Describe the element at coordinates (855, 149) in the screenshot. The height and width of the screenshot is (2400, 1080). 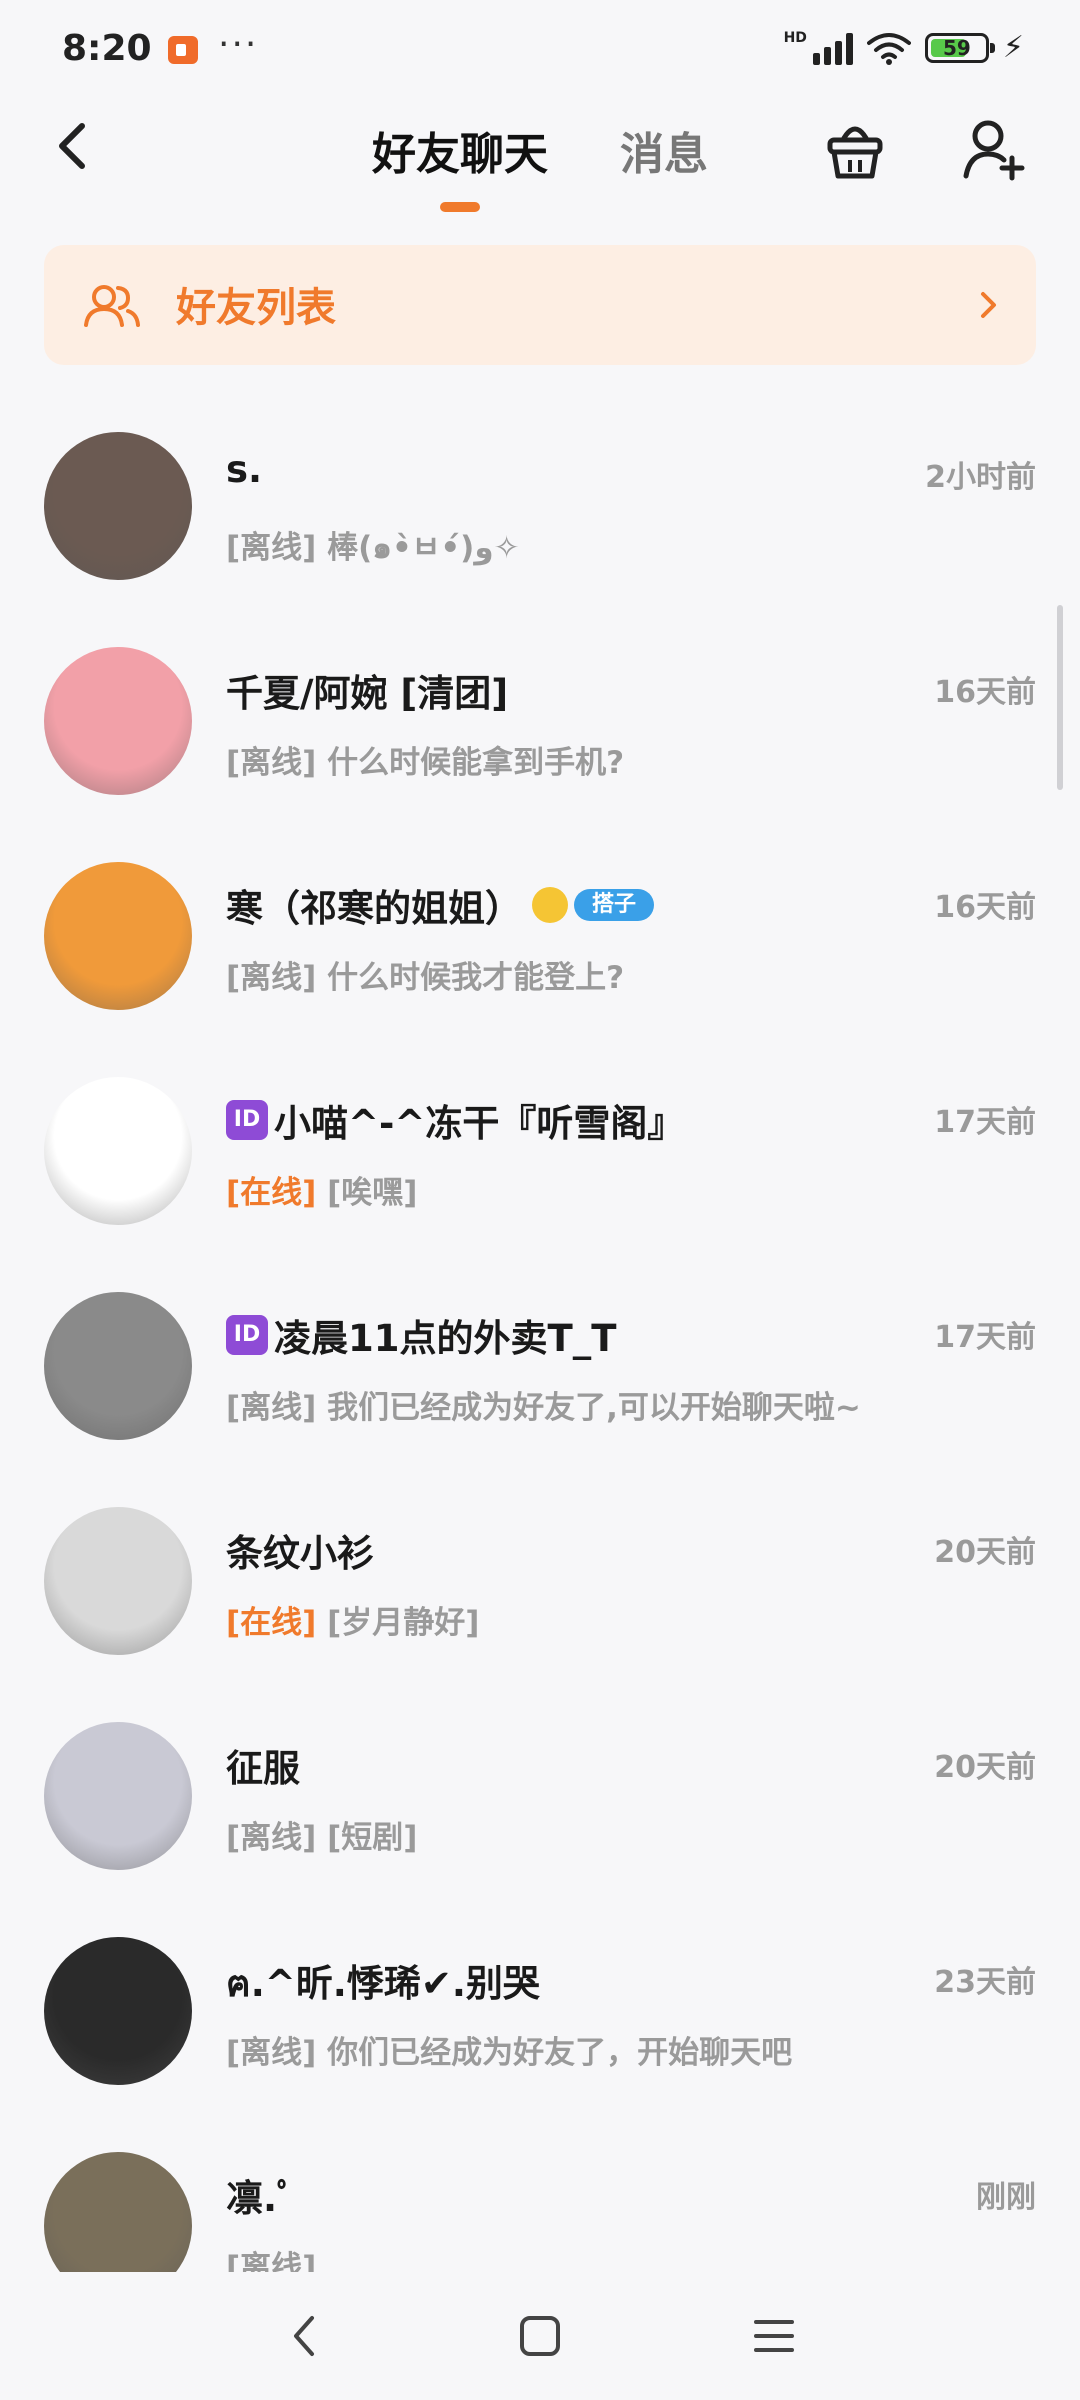
I see `clean-basket-icon` at that location.